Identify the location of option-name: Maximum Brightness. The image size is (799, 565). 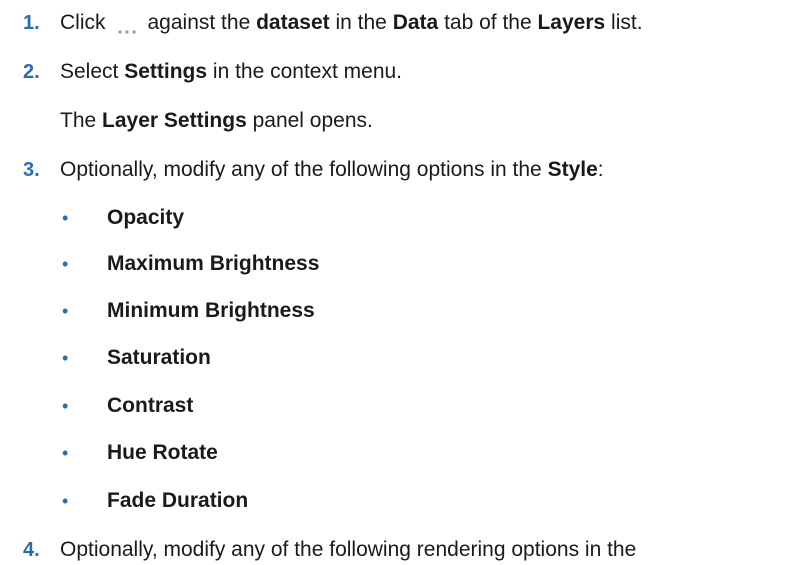
(213, 263).